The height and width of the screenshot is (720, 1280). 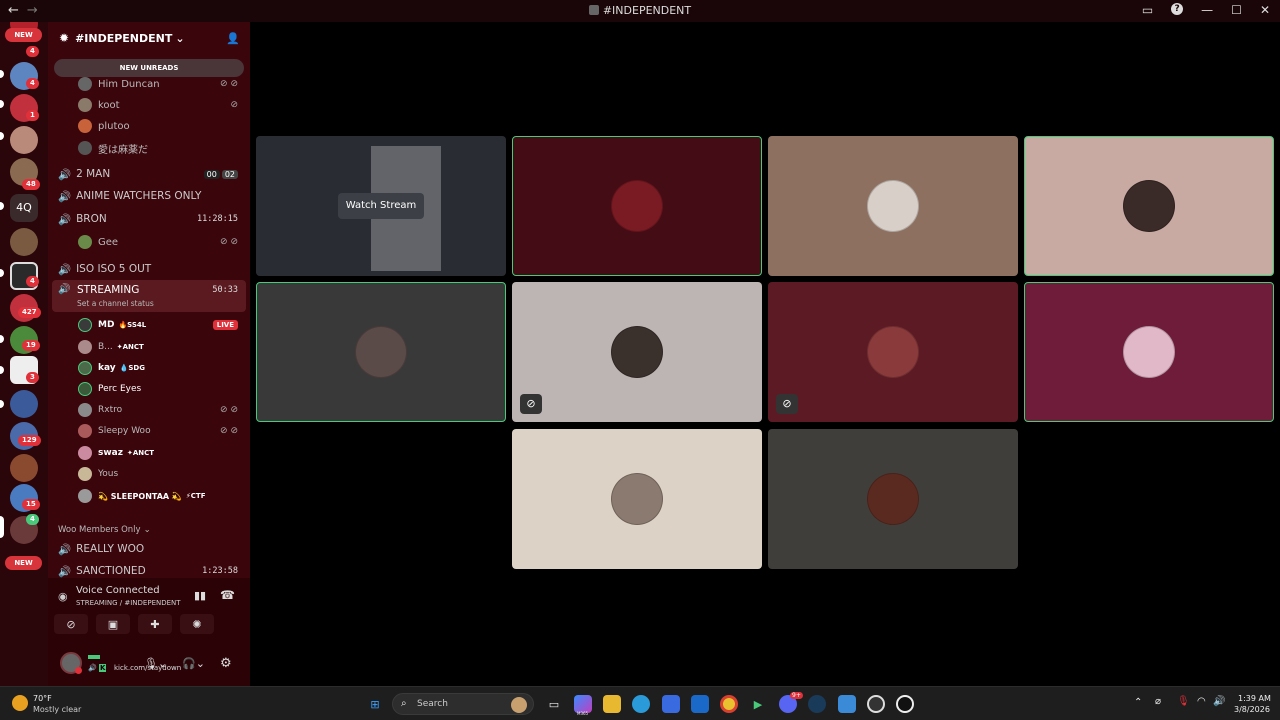 What do you see at coordinates (149, 530) in the screenshot?
I see `category-header: Woo Members Only ⌄` at bounding box center [149, 530].